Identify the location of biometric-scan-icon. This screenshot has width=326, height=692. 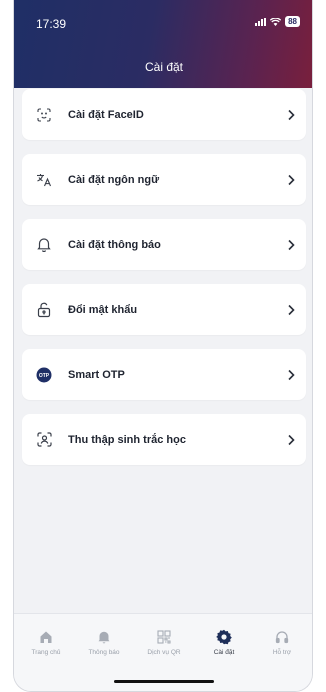
(44, 440).